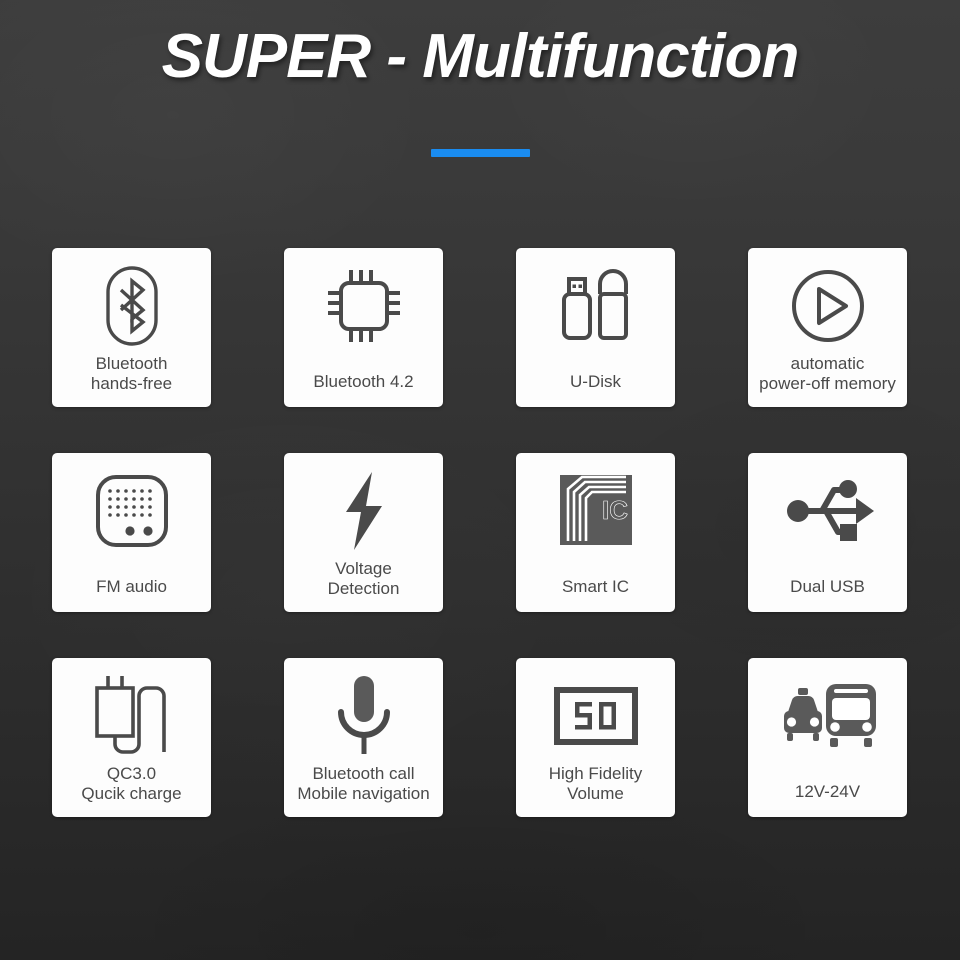 The width and height of the screenshot is (960, 960). Describe the element at coordinates (131, 373) in the screenshot. I see `feature-label: Bluetooth hands-free` at that location.